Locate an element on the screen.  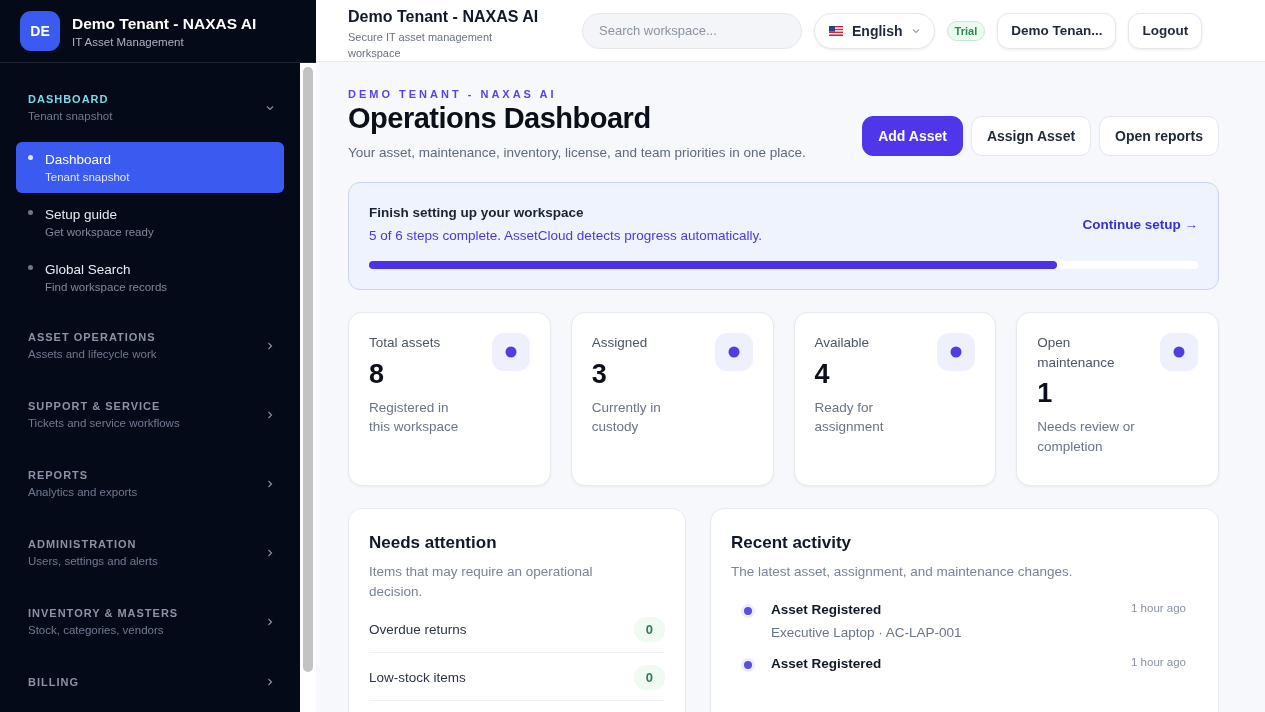
stat-label: Open maintenance is located at coordinates (1076, 353).